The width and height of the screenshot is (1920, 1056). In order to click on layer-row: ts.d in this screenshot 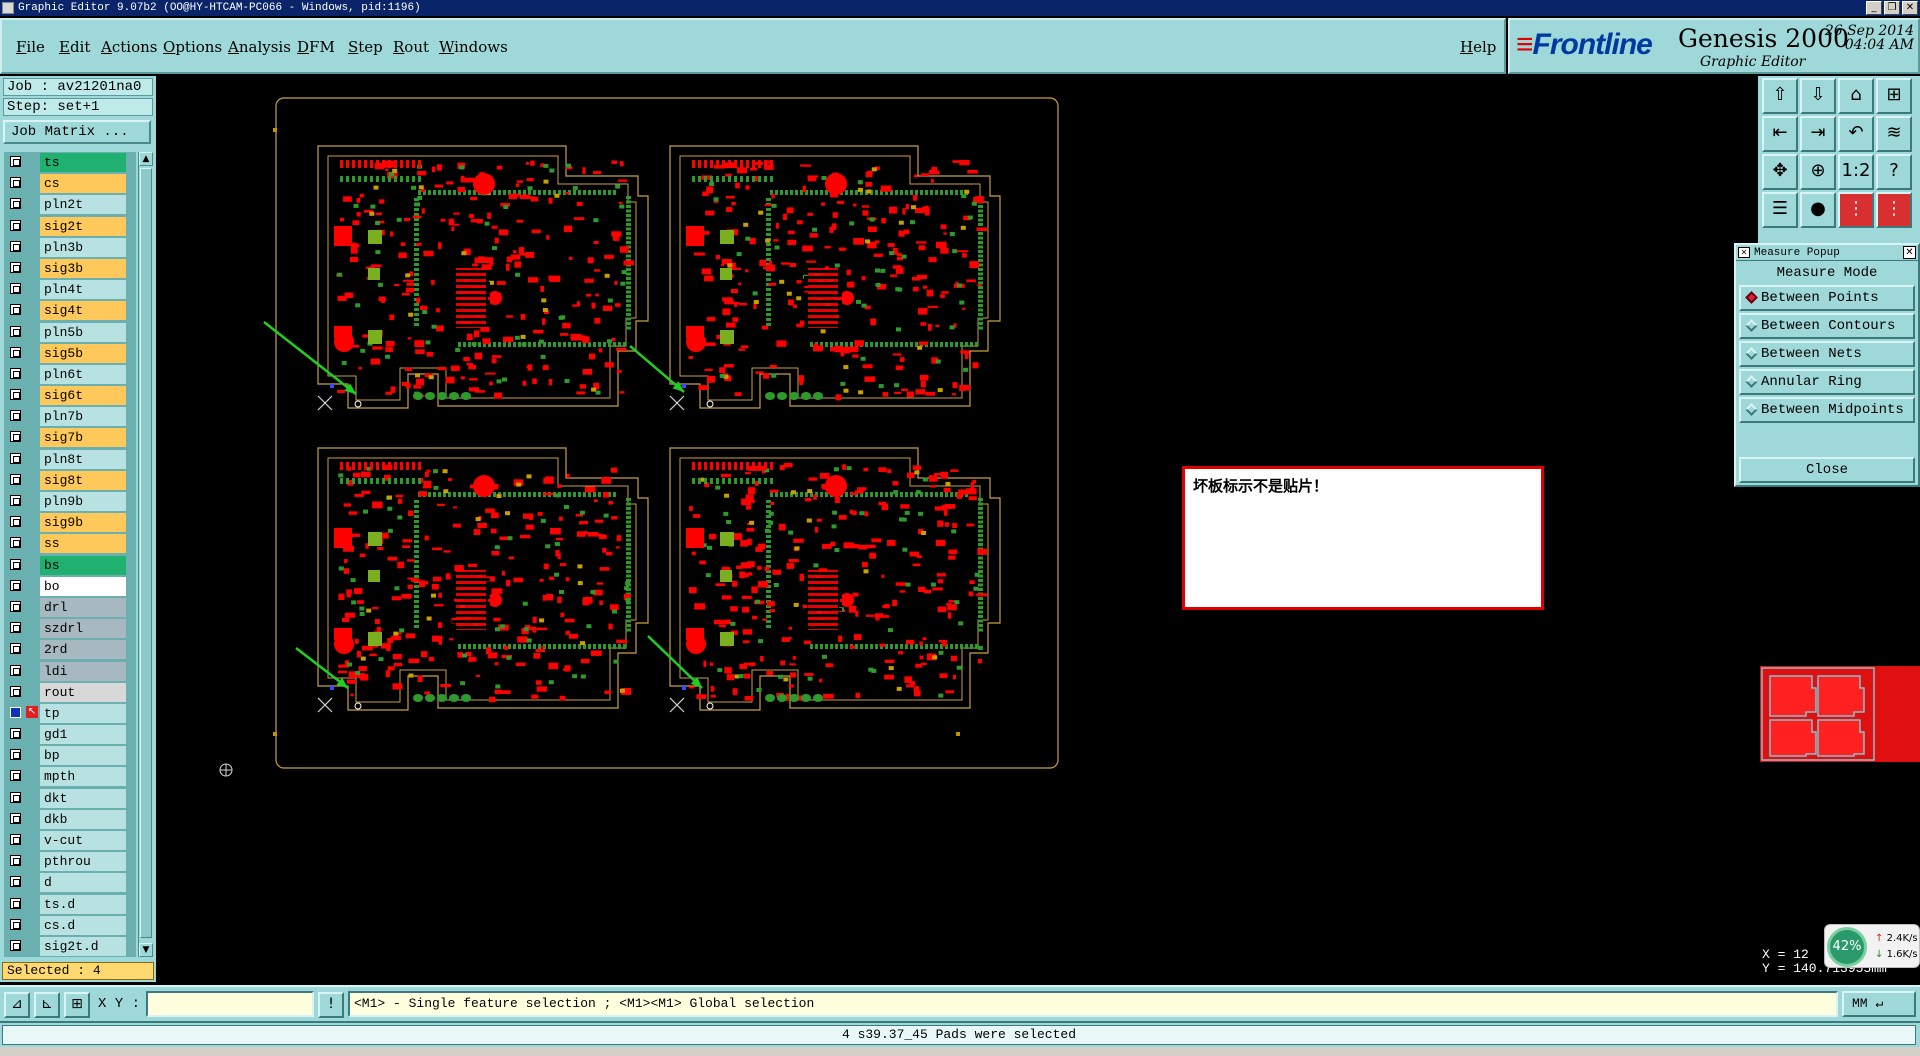, I will do `click(70, 904)`.